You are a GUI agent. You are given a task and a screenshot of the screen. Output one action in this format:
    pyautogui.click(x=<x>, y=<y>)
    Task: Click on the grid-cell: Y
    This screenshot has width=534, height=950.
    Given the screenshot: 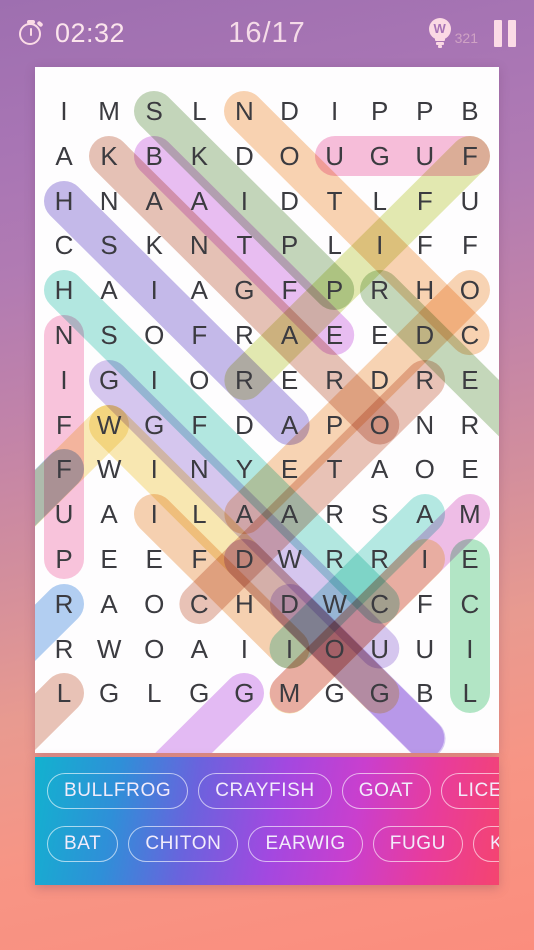 What is the action you would take?
    pyautogui.click(x=244, y=469)
    